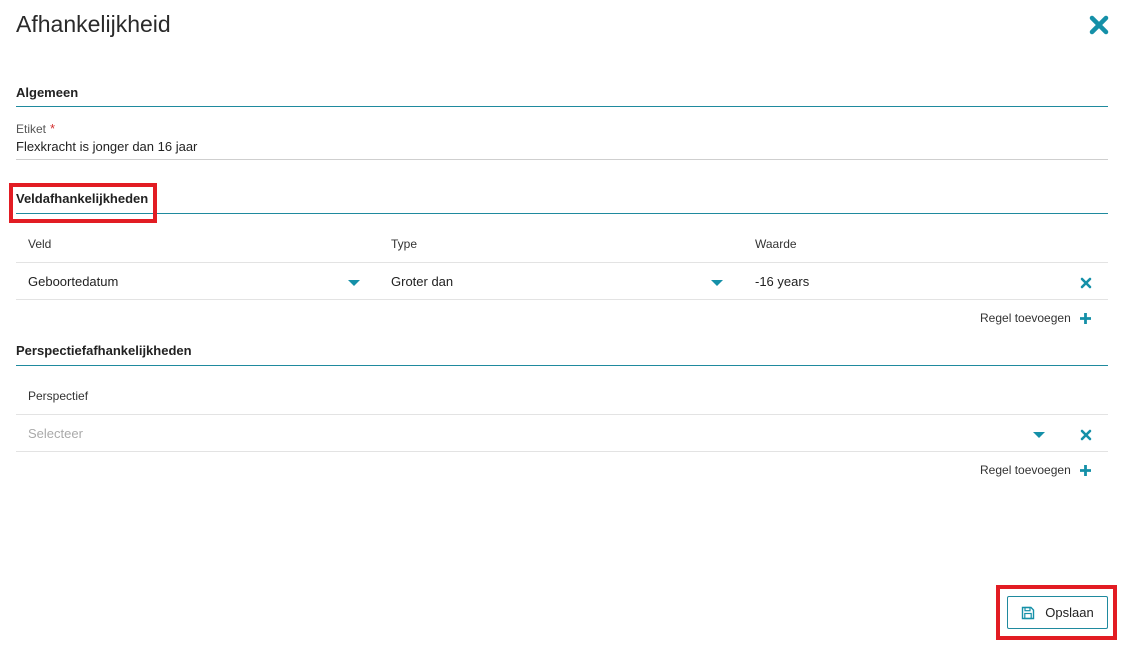  Describe the element at coordinates (93, 24) in the screenshot. I see `dialog-title: Afhankelijkheid` at that location.